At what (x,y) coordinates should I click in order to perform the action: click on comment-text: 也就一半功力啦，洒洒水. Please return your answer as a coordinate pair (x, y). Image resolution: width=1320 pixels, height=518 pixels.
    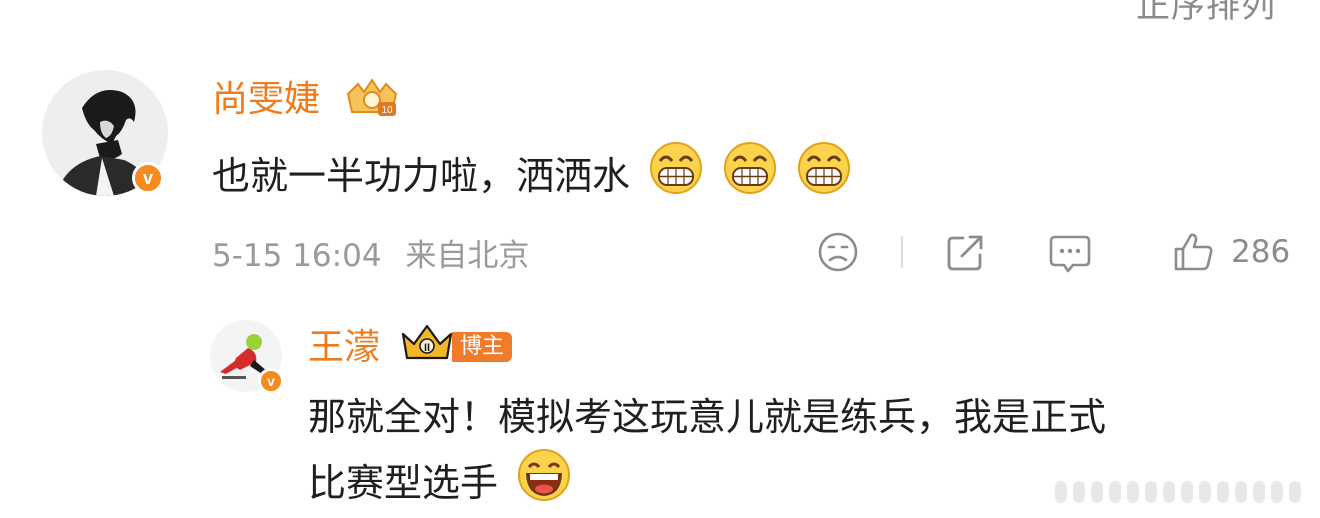
    Looking at the image, I should click on (532, 173).